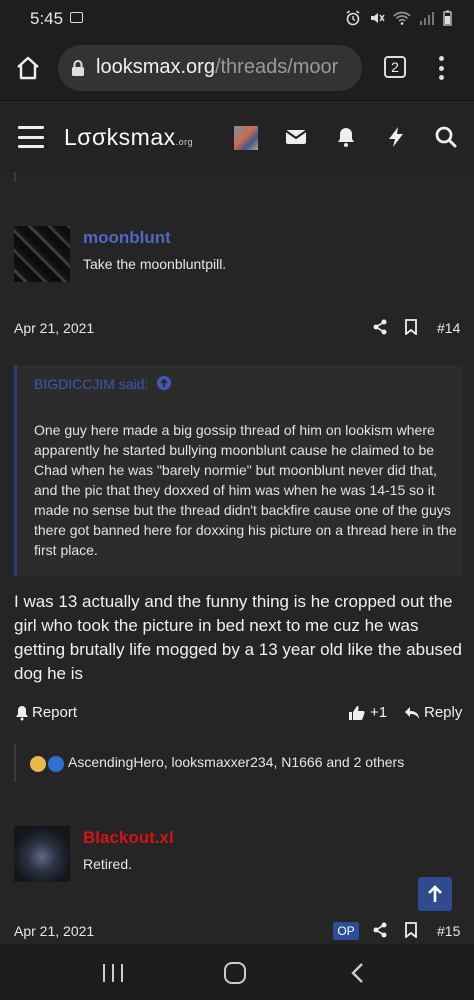 This screenshot has width=474, height=1000. I want to click on user-title: Retired., so click(108, 864).